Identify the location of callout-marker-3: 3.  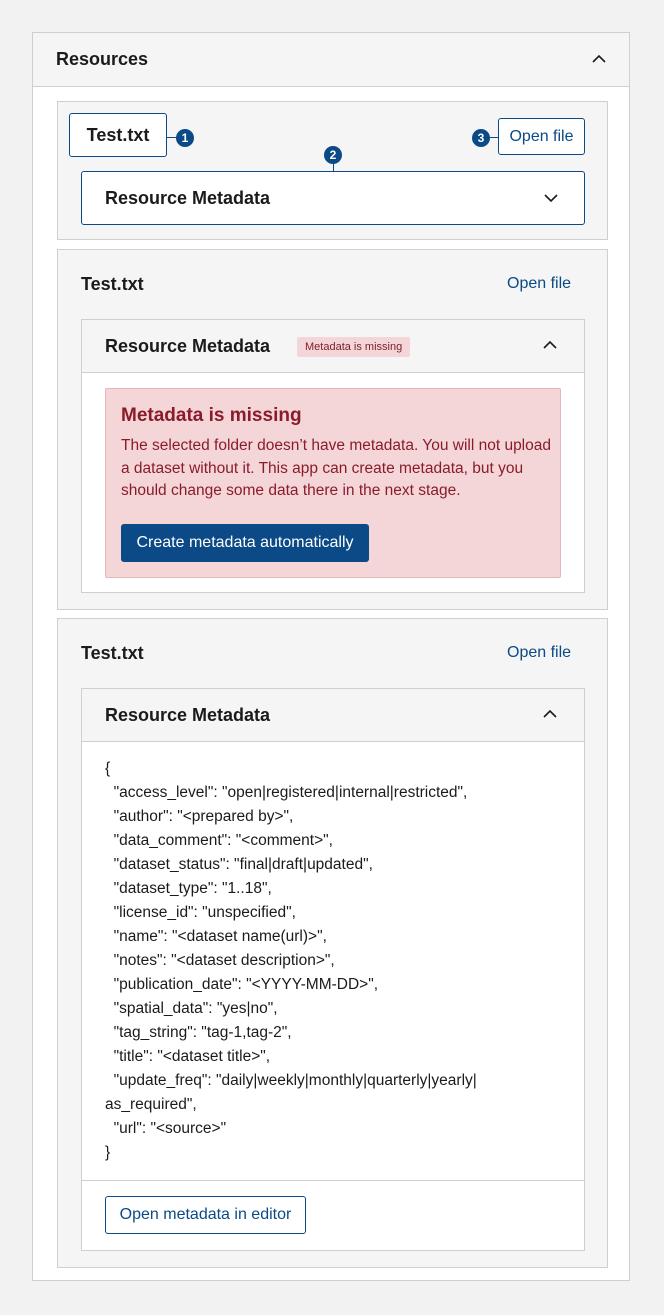
(481, 138).